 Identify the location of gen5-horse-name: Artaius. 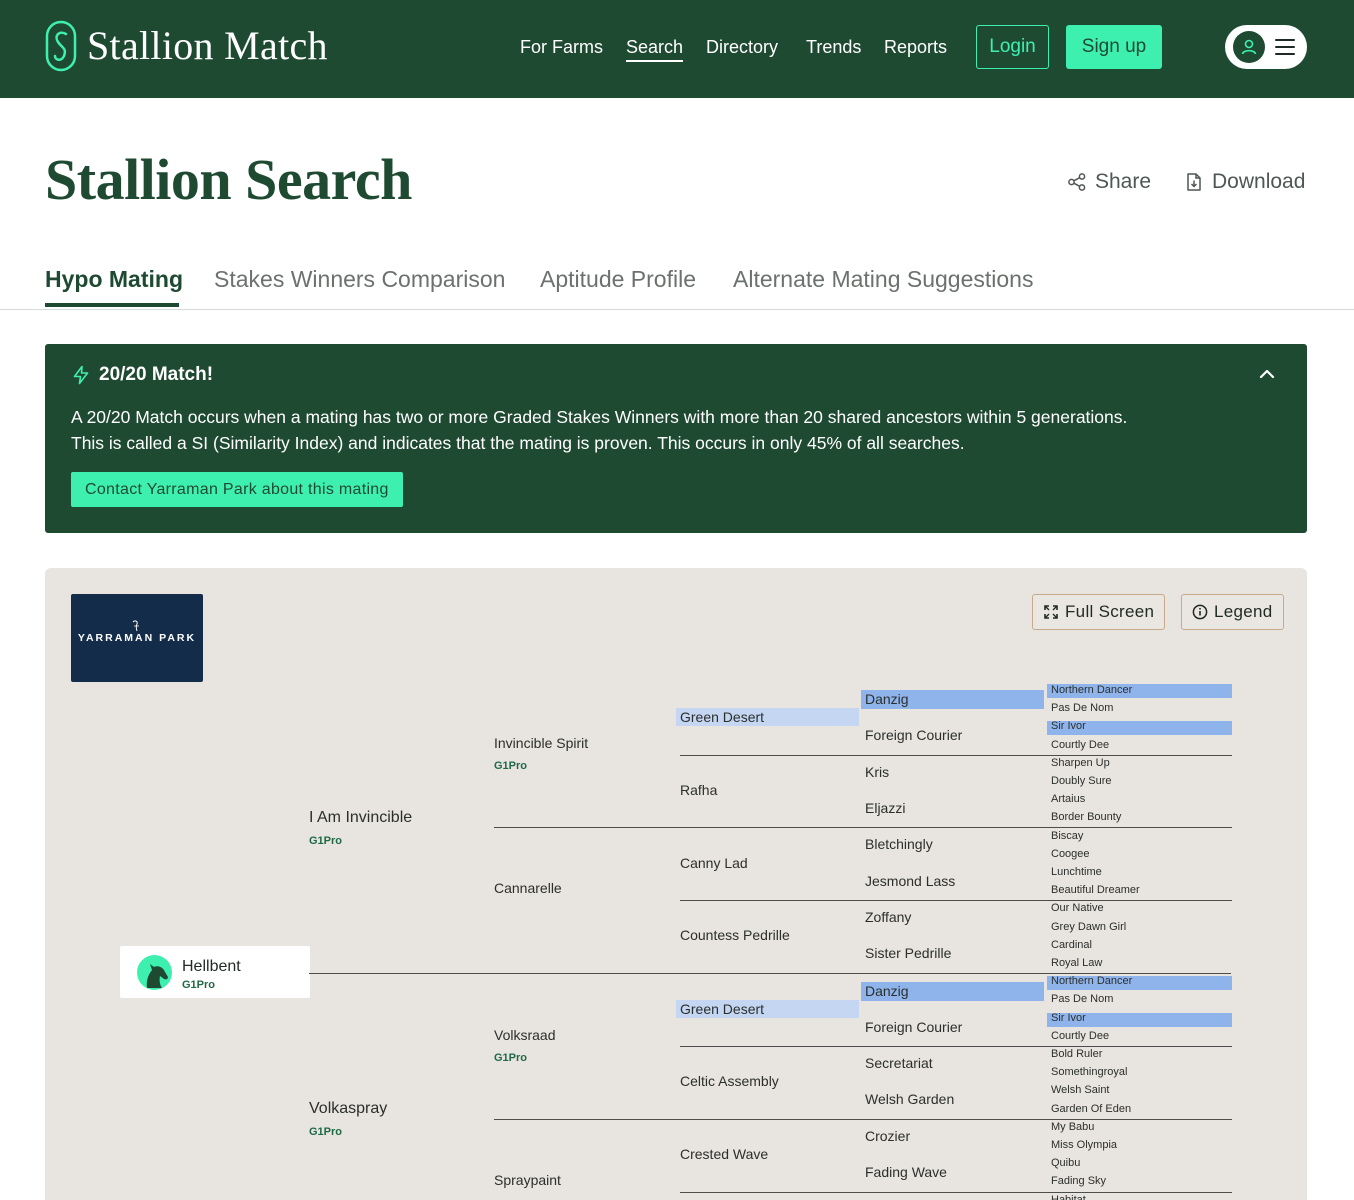
(1068, 799).